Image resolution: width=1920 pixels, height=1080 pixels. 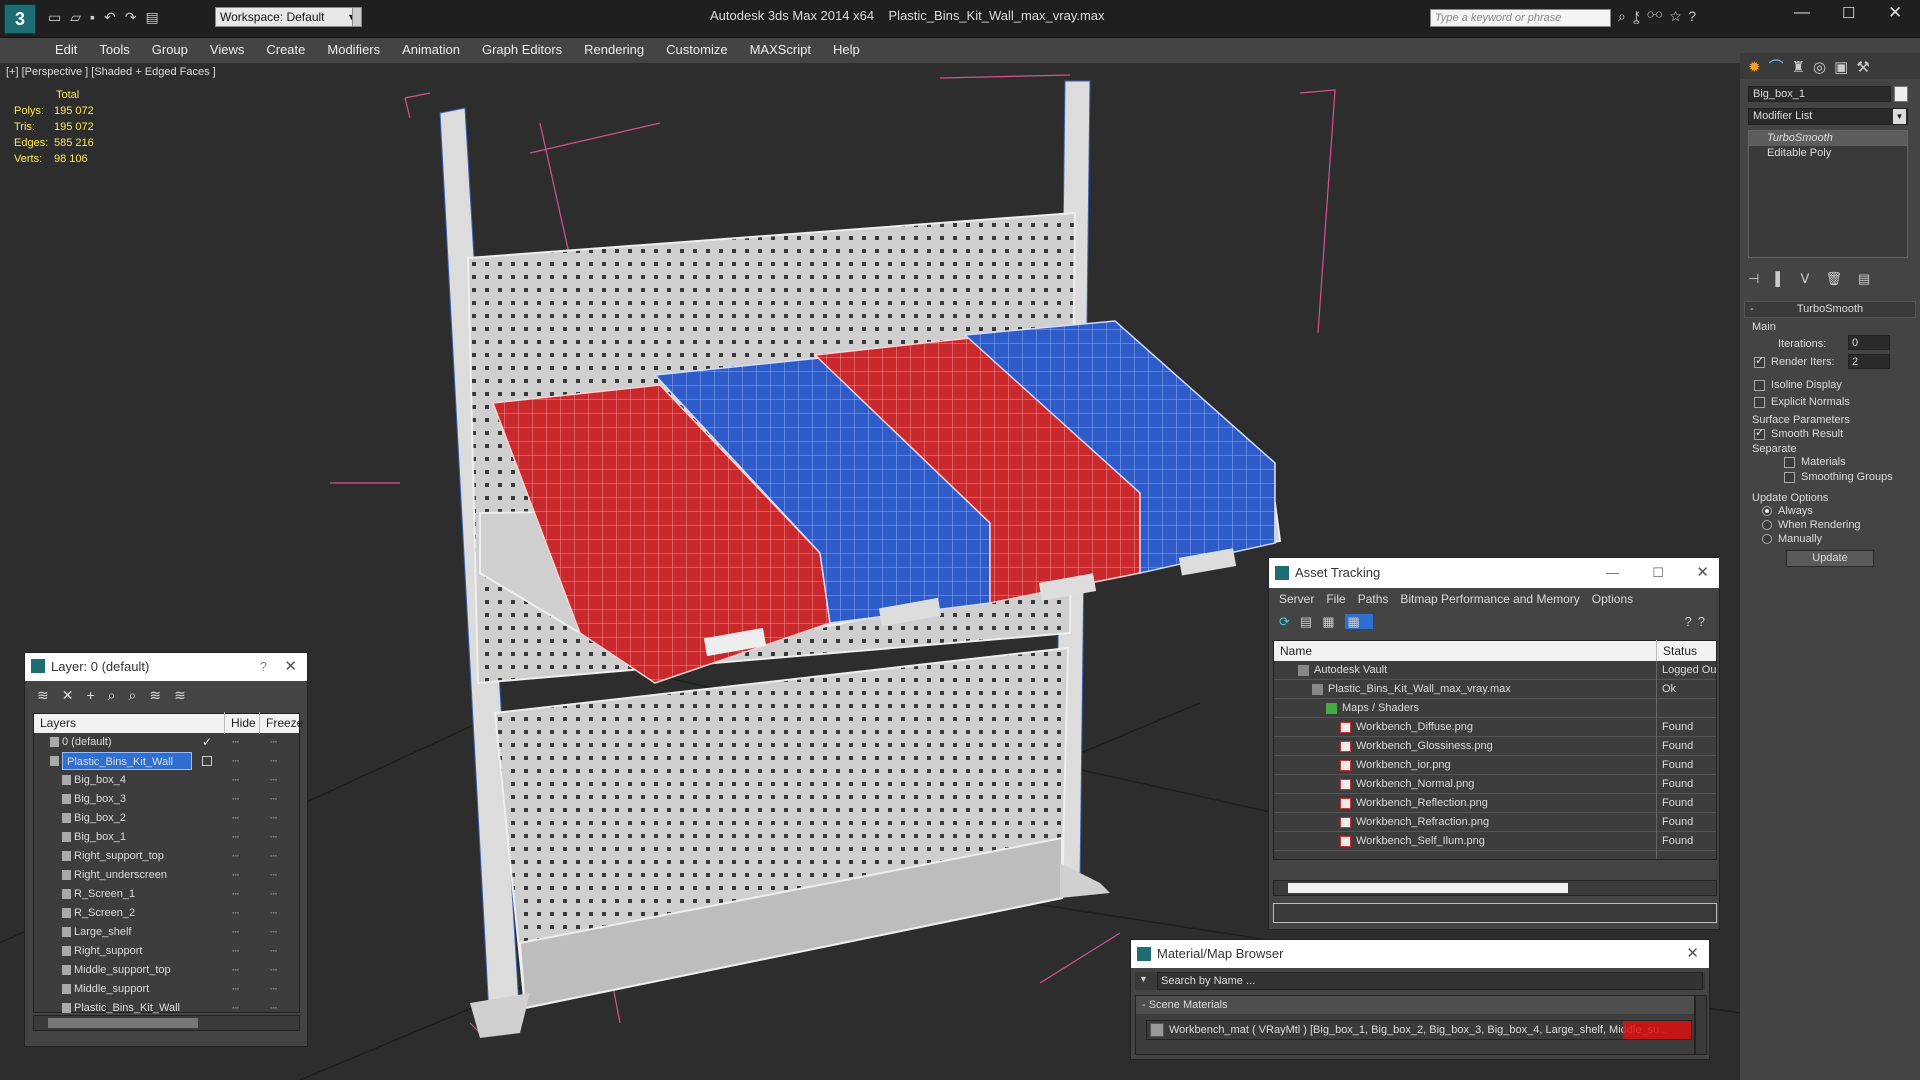 I want to click on create-tab-icon: ✹, so click(x=1758, y=67).